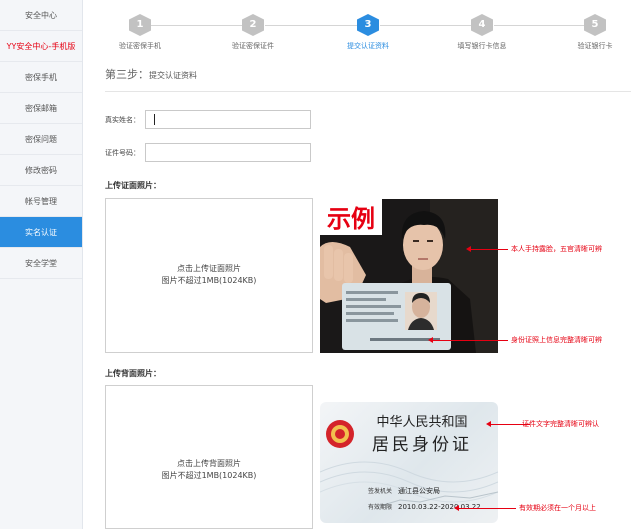 The height and width of the screenshot is (529, 644). Describe the element at coordinates (209, 475) in the screenshot. I see `back-upload-size-hint: 图片不超过1MB(1024KB)` at that location.